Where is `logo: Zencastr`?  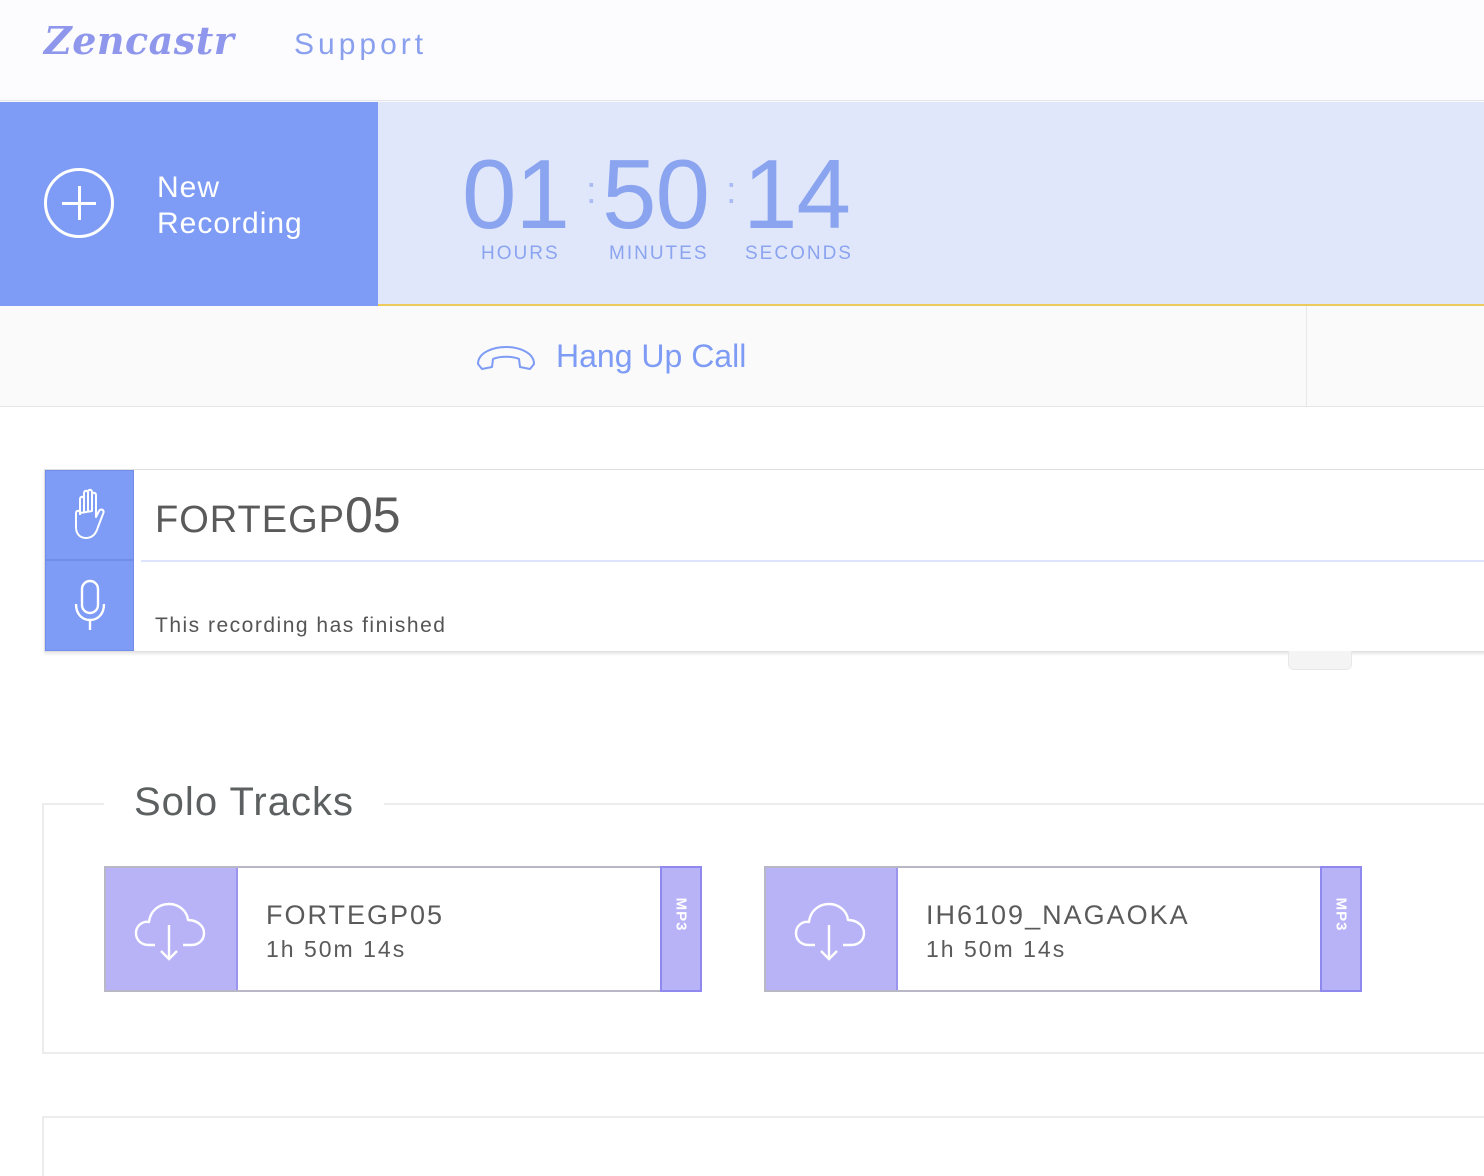
logo: Zencastr is located at coordinates (139, 40).